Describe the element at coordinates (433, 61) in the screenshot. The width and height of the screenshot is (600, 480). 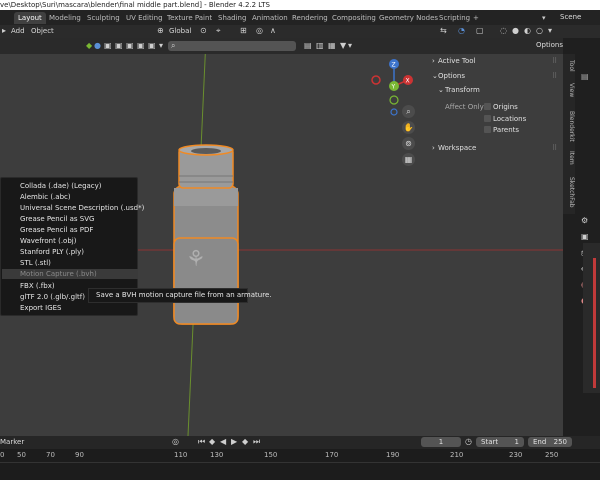
I see `active-tool-expander-icon: ›` at that location.